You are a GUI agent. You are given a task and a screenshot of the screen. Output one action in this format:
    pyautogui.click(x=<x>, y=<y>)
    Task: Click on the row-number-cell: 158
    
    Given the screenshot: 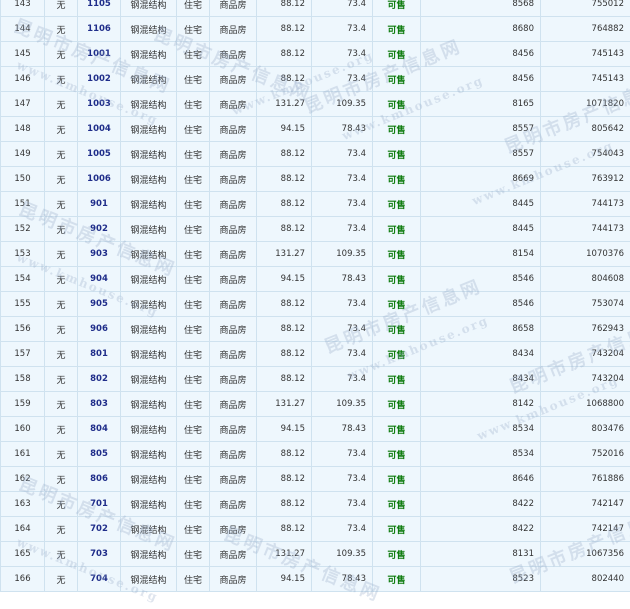 What is the action you would take?
    pyautogui.click(x=22, y=379)
    